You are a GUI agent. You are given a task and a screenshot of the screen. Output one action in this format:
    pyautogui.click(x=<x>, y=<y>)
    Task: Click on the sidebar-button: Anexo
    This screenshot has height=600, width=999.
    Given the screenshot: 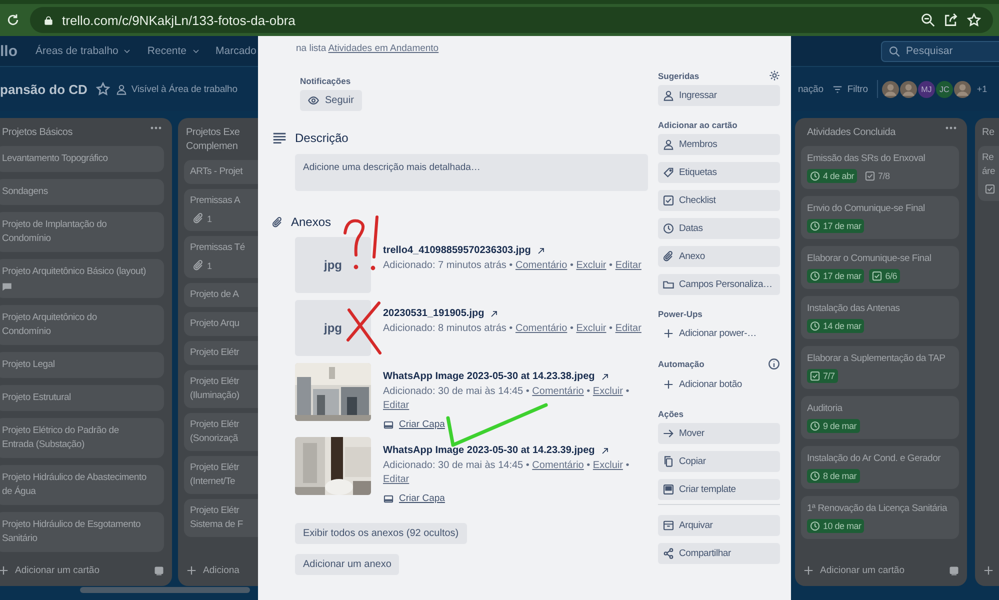 What is the action you would take?
    pyautogui.click(x=719, y=256)
    